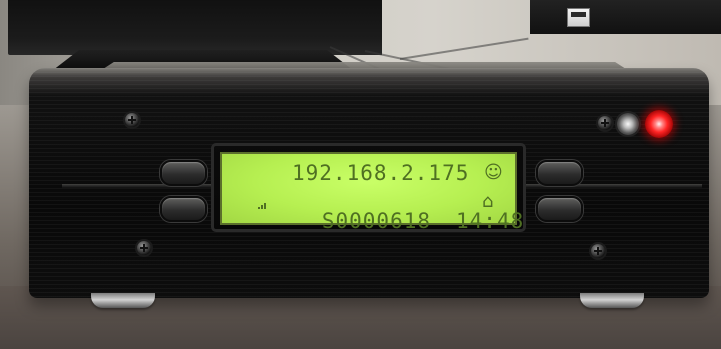 This screenshot has width=721, height=349. What do you see at coordinates (183, 173) in the screenshot?
I see `left-upper-button` at bounding box center [183, 173].